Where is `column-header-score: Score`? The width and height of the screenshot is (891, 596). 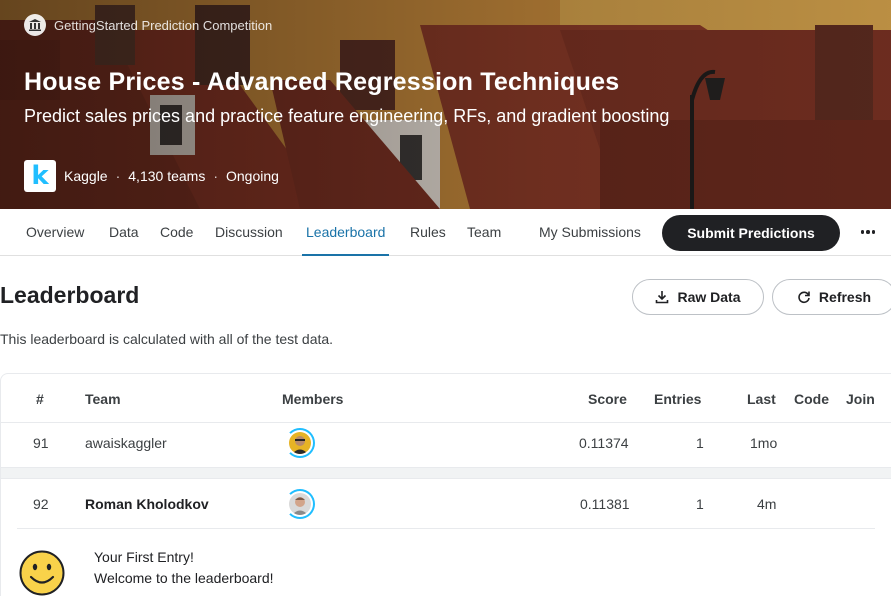
column-header-score: Score is located at coordinates (607, 399).